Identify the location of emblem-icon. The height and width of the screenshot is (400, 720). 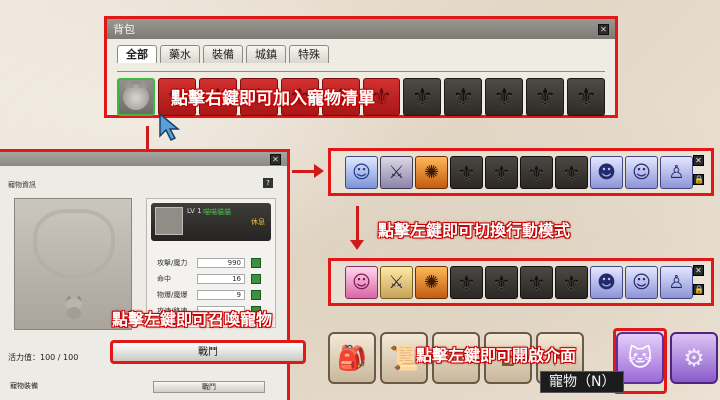
(74, 244).